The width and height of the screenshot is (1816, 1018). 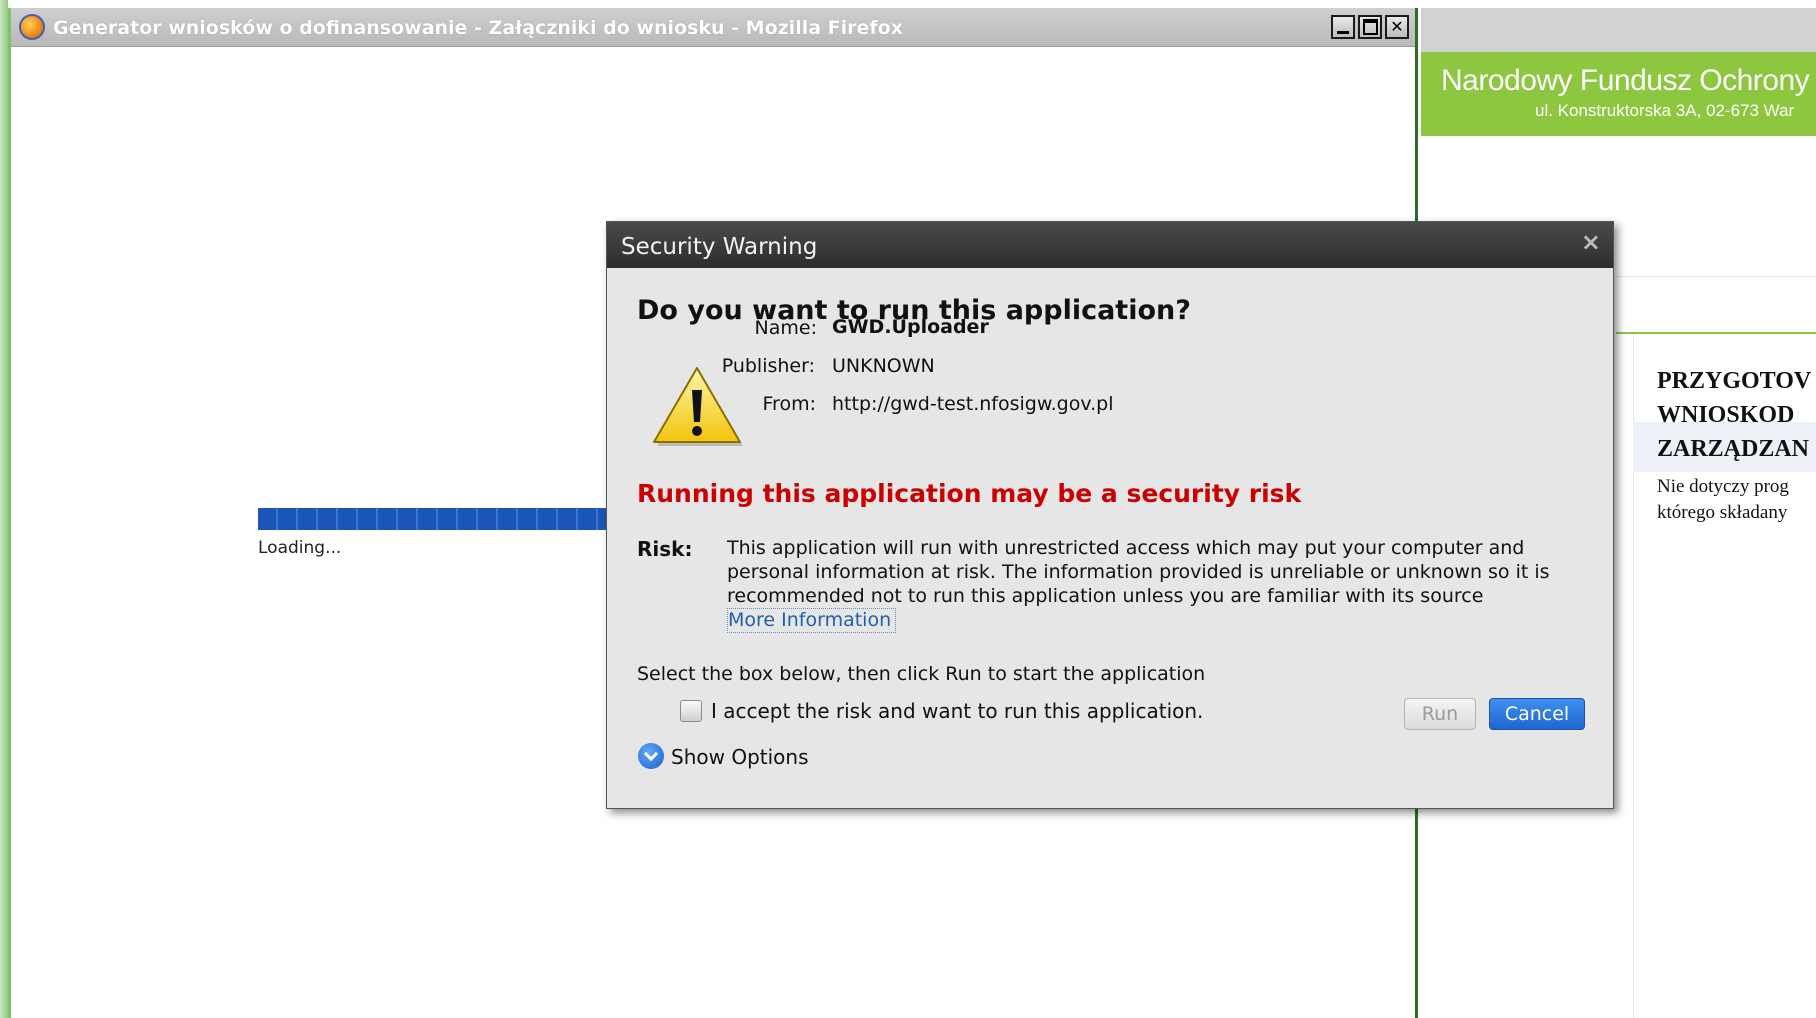 What do you see at coordinates (691, 711) in the screenshot?
I see `accept-risk-checkbox` at bounding box center [691, 711].